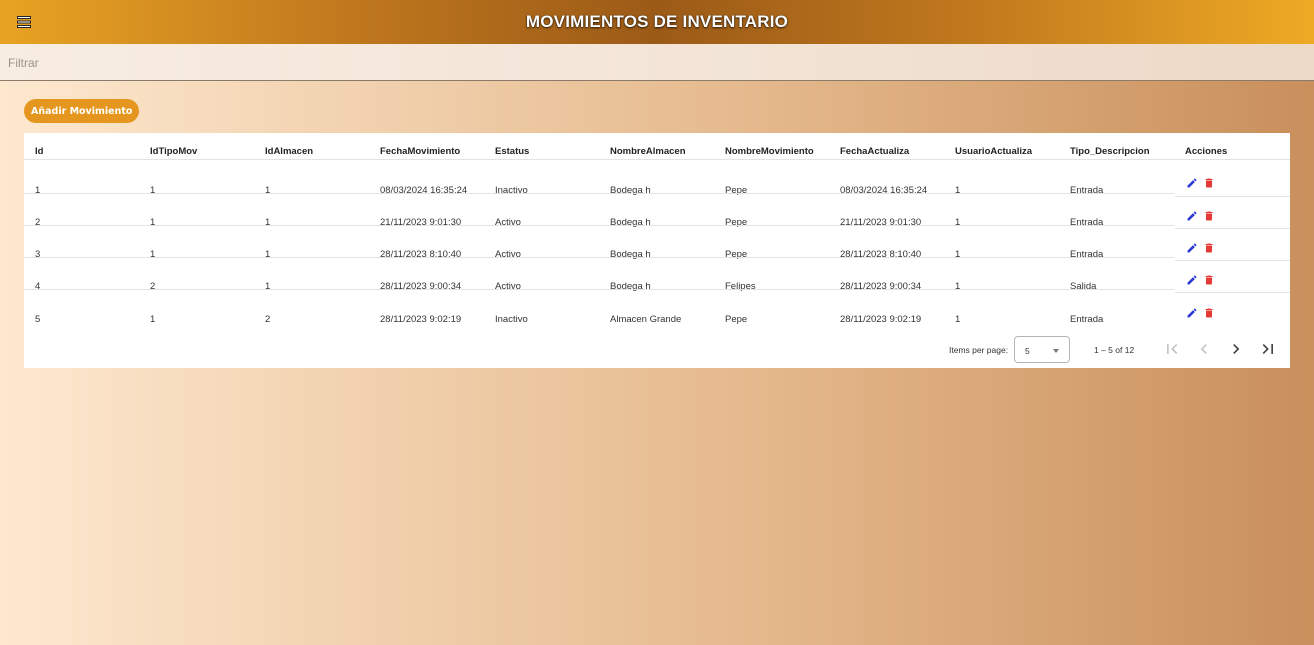 The image size is (1314, 645). Describe the element at coordinates (1042, 349) in the screenshot. I see `page-size-select: 5` at that location.